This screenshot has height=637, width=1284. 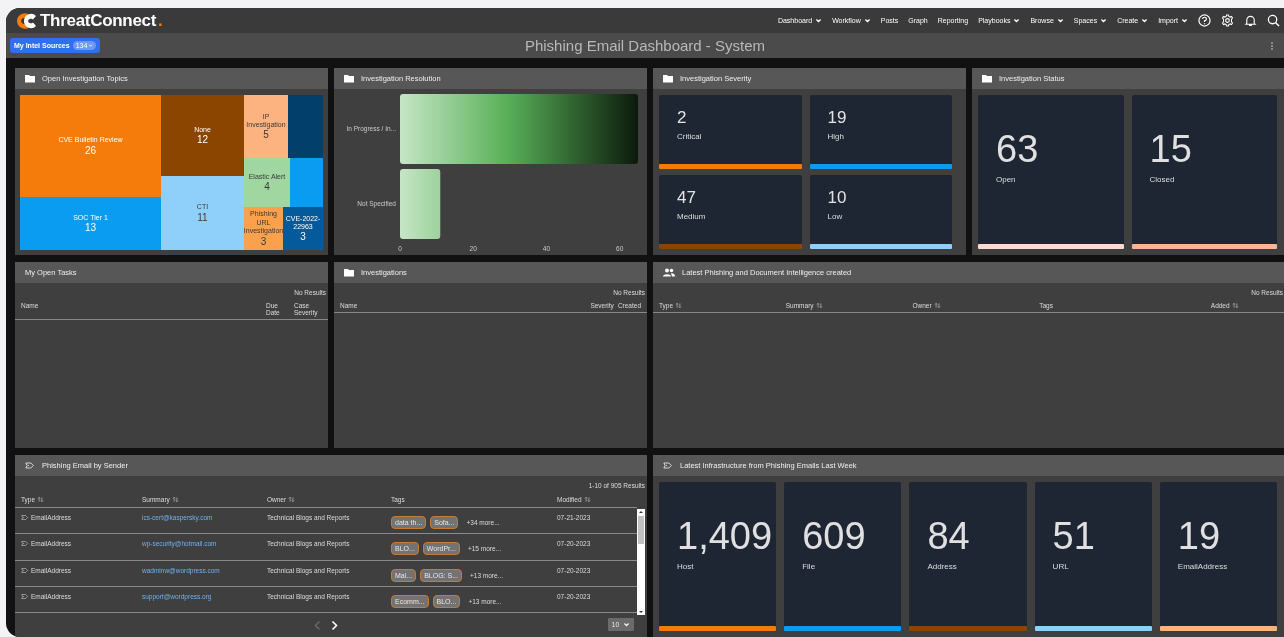 What do you see at coordinates (669, 272) in the screenshot?
I see `people-icon` at bounding box center [669, 272].